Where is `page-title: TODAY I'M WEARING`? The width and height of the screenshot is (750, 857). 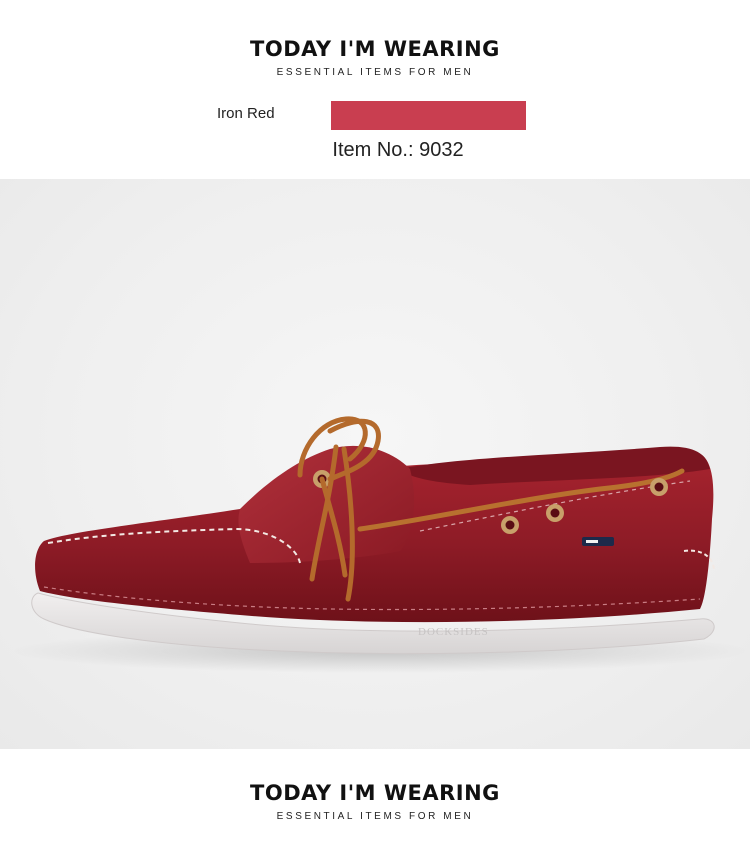 page-title: TODAY I'M WEARING is located at coordinates (375, 49).